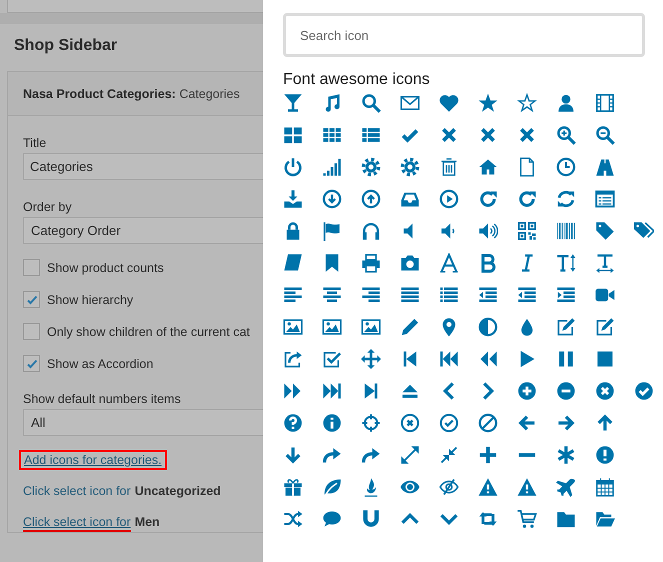 Image resolution: width=663 pixels, height=562 pixels. Describe the element at coordinates (449, 487) in the screenshot. I see `eye-slash-icon` at that location.